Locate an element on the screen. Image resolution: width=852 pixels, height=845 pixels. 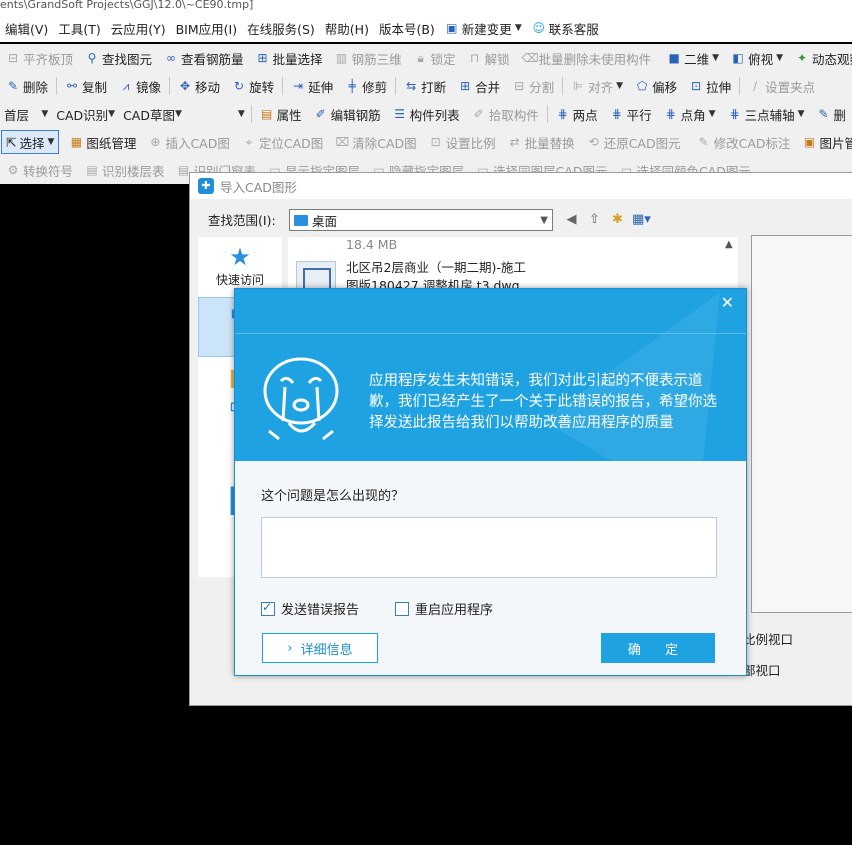
menu-contact-label: 联系客服 is located at coordinates (573, 29).